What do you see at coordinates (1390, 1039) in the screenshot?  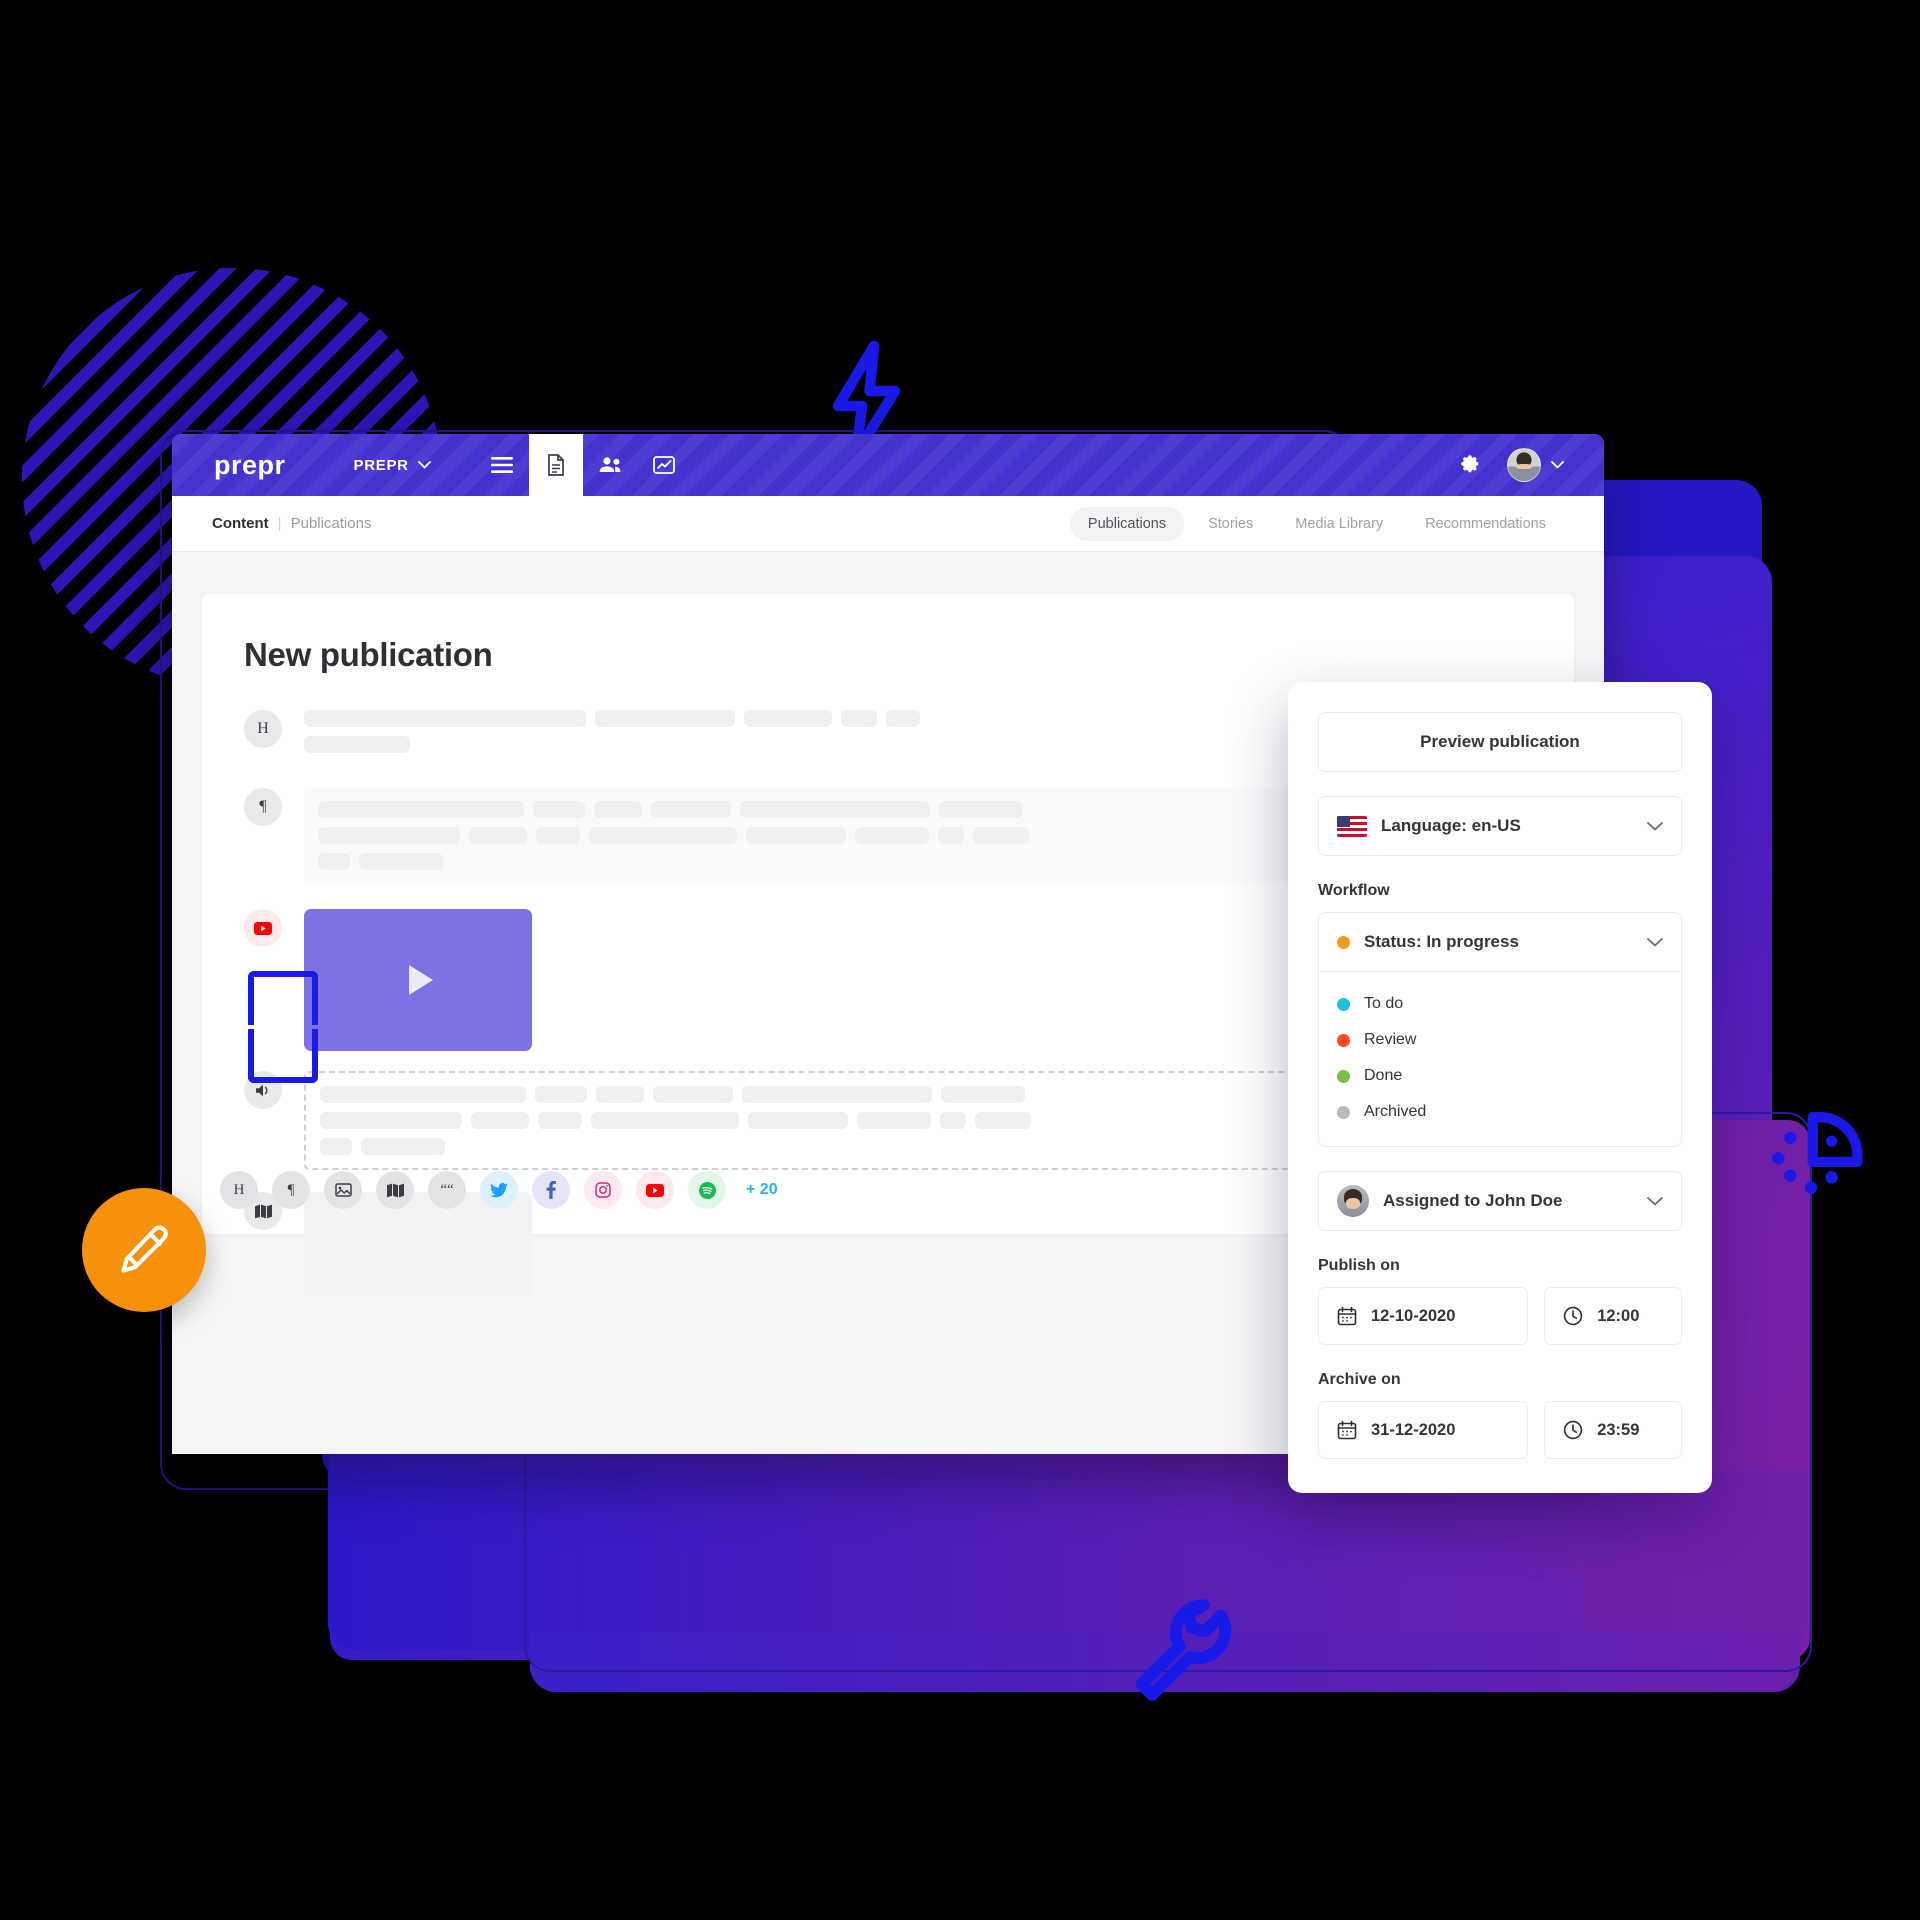 I see `status-option-label: Review` at bounding box center [1390, 1039].